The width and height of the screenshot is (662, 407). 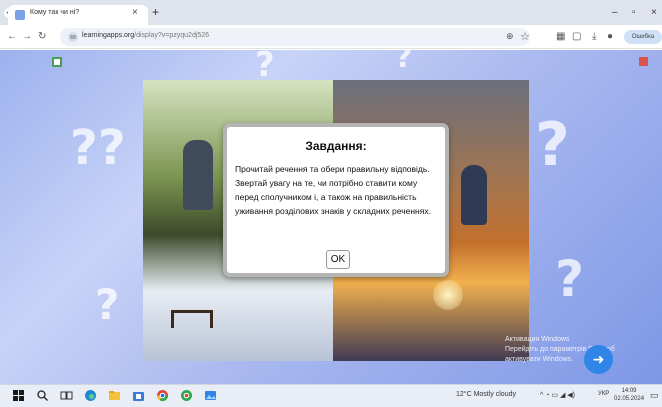 I want to click on new-tab-button: +, so click(x=155, y=12).